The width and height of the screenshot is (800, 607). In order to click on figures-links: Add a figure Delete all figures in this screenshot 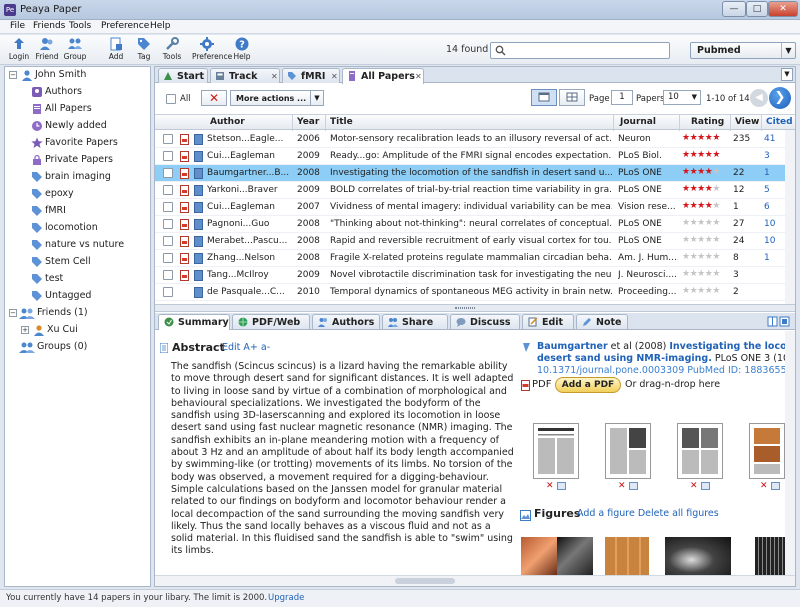, I will do `click(648, 513)`.